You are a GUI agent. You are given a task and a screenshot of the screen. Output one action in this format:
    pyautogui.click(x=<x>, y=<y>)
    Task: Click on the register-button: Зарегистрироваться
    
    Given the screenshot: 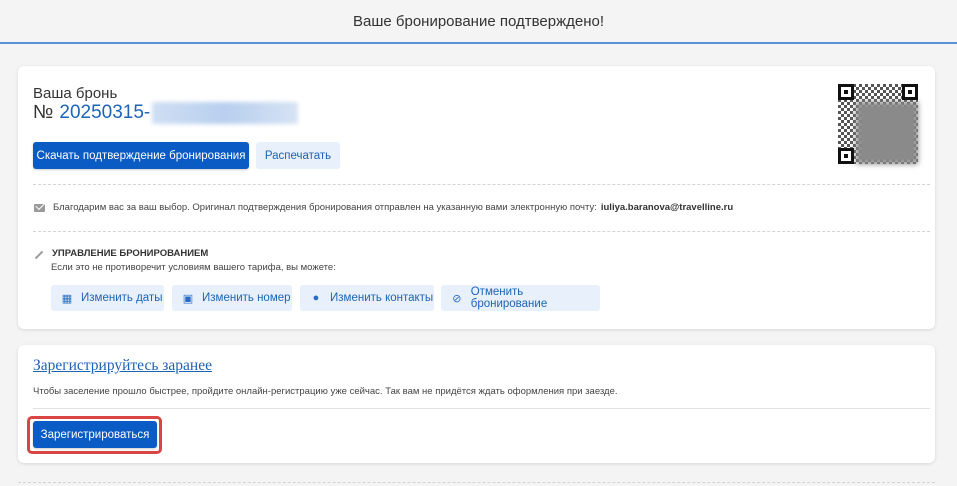 What is the action you would take?
    pyautogui.click(x=95, y=434)
    